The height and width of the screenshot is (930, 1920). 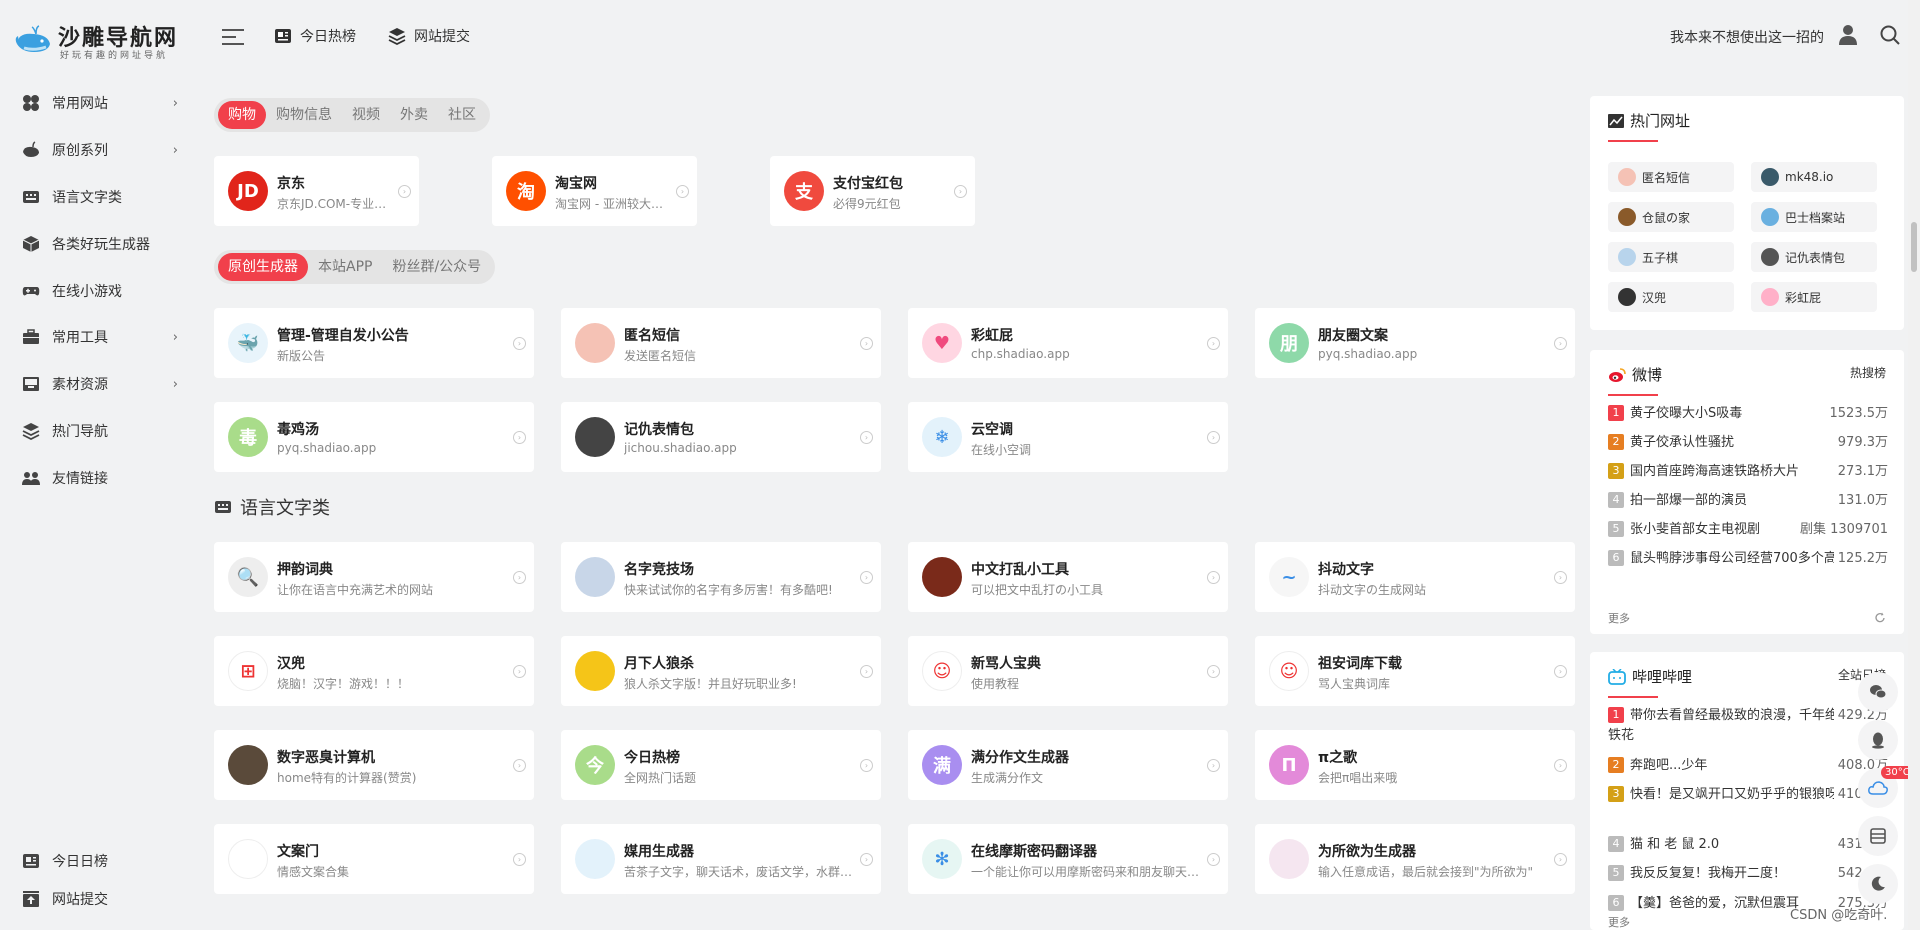 What do you see at coordinates (1068, 437) in the screenshot?
I see `site-card: ❄ 云空调 在线小空调 ›` at bounding box center [1068, 437].